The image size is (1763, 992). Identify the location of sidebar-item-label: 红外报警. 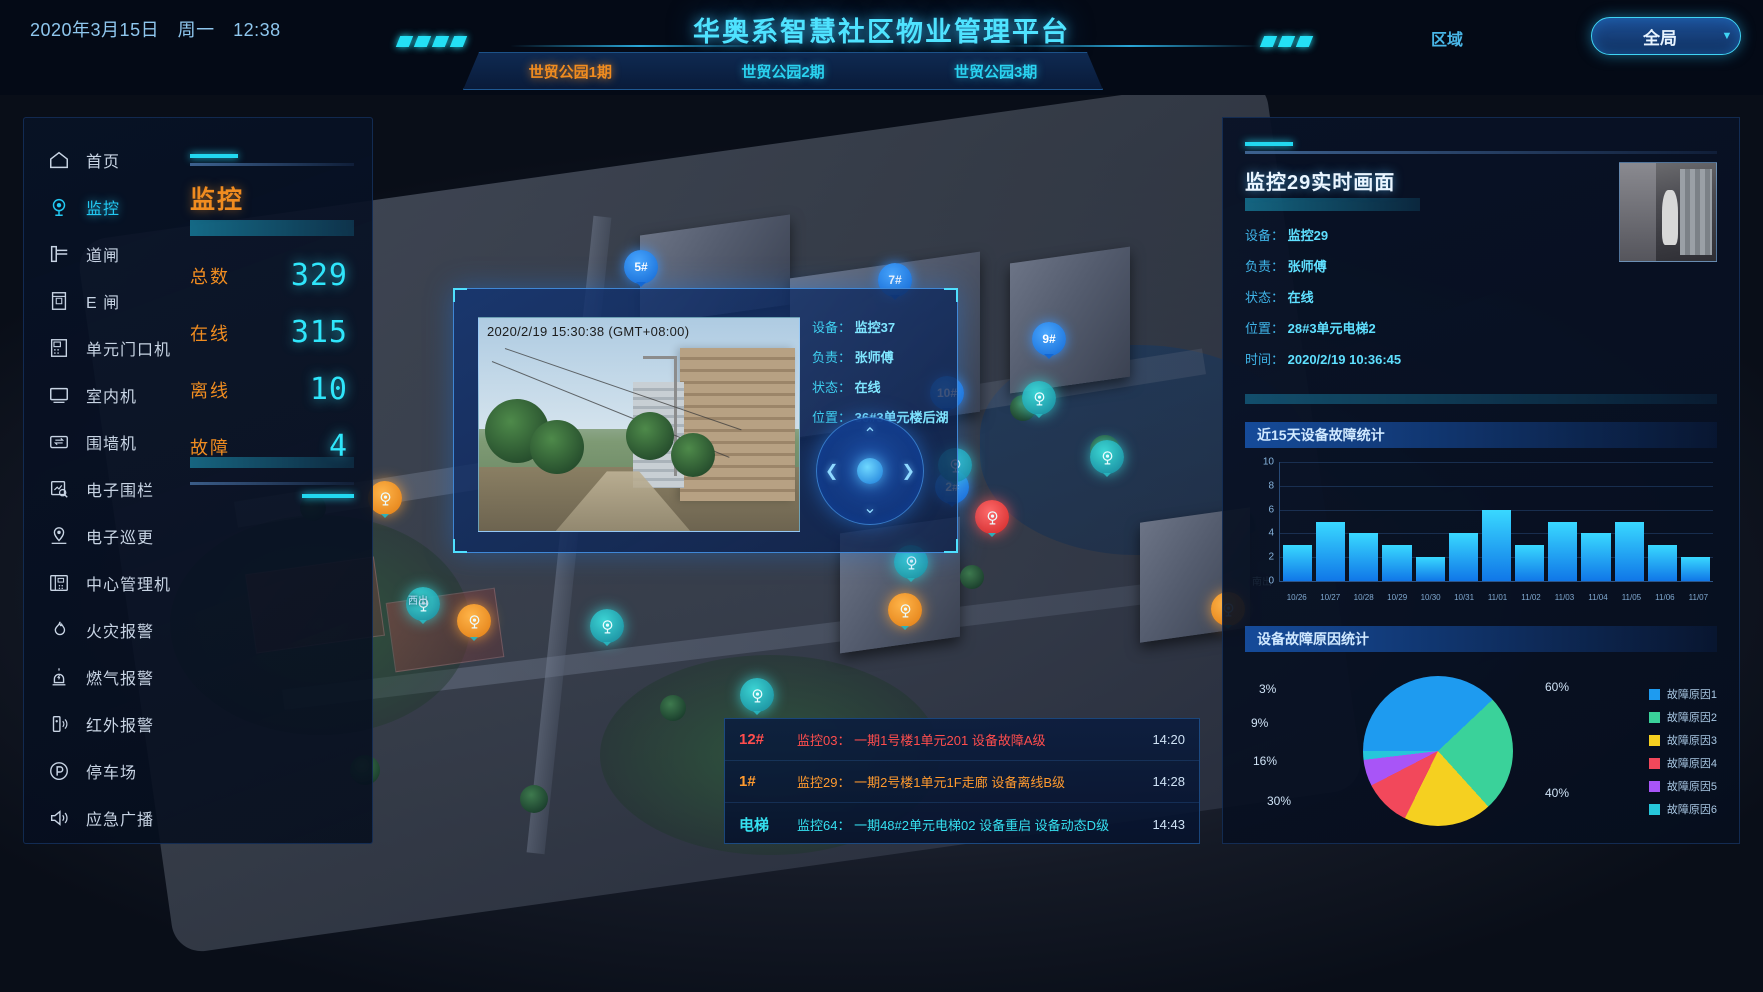
(120, 726).